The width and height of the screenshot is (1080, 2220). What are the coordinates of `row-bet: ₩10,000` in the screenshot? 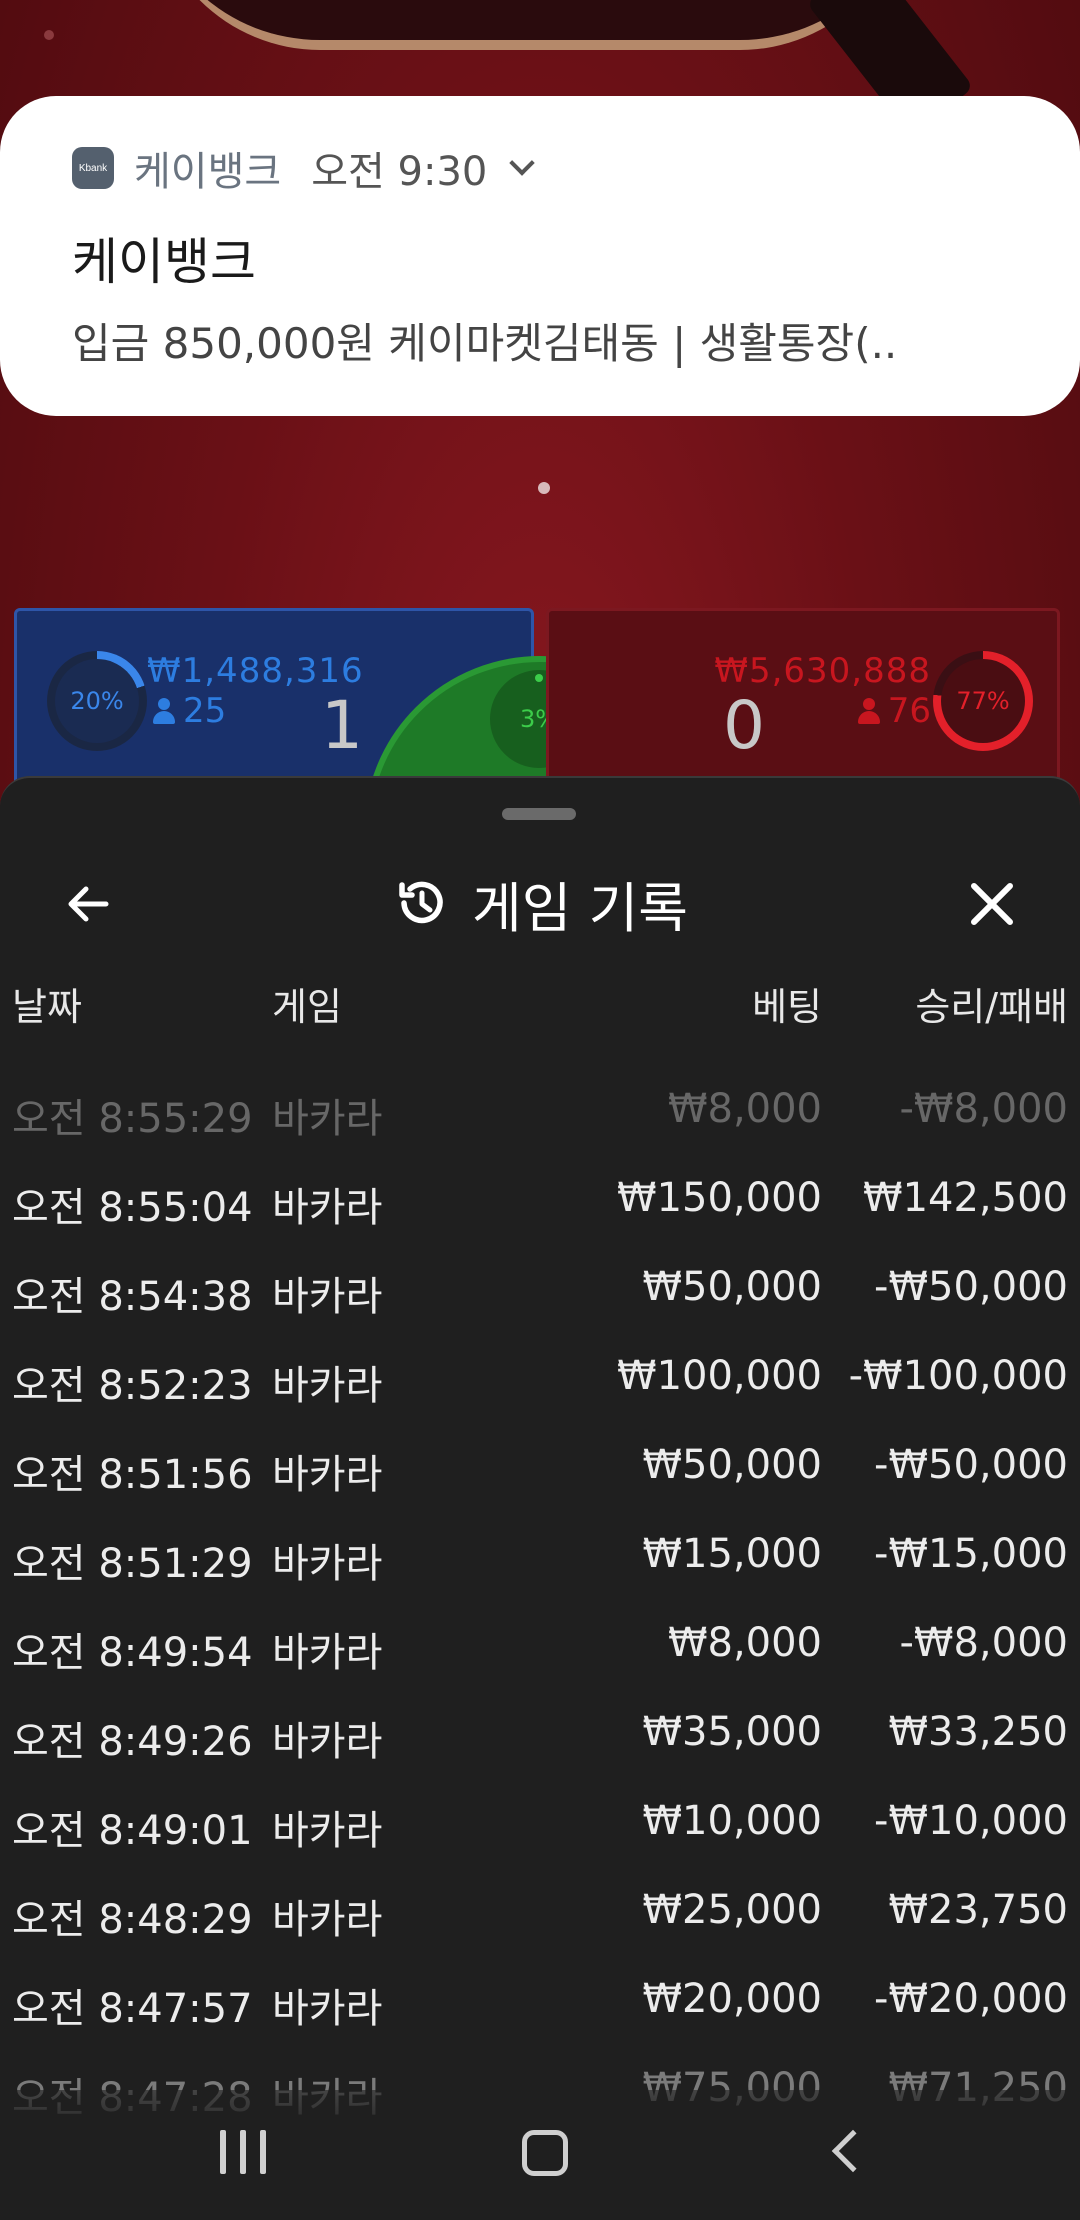 It's located at (732, 1821).